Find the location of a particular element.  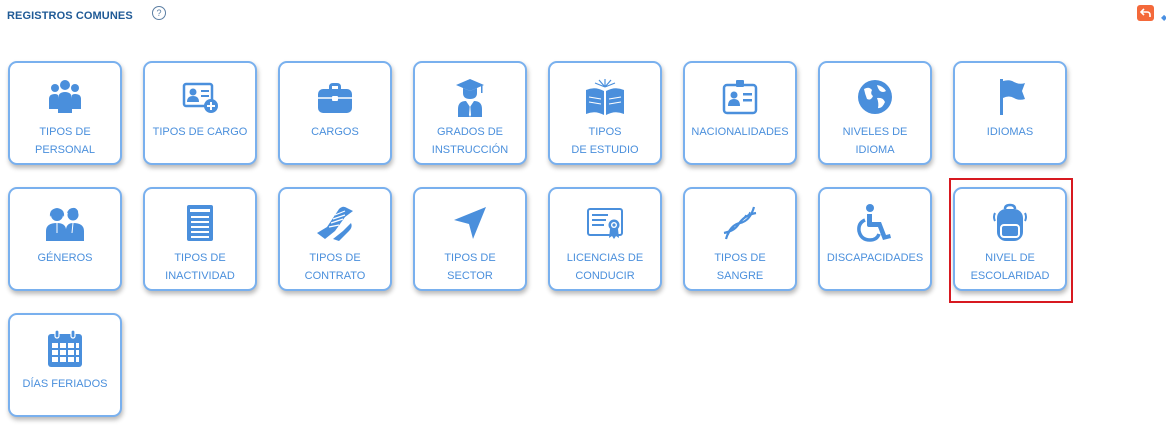

dna-icon is located at coordinates (740, 223).